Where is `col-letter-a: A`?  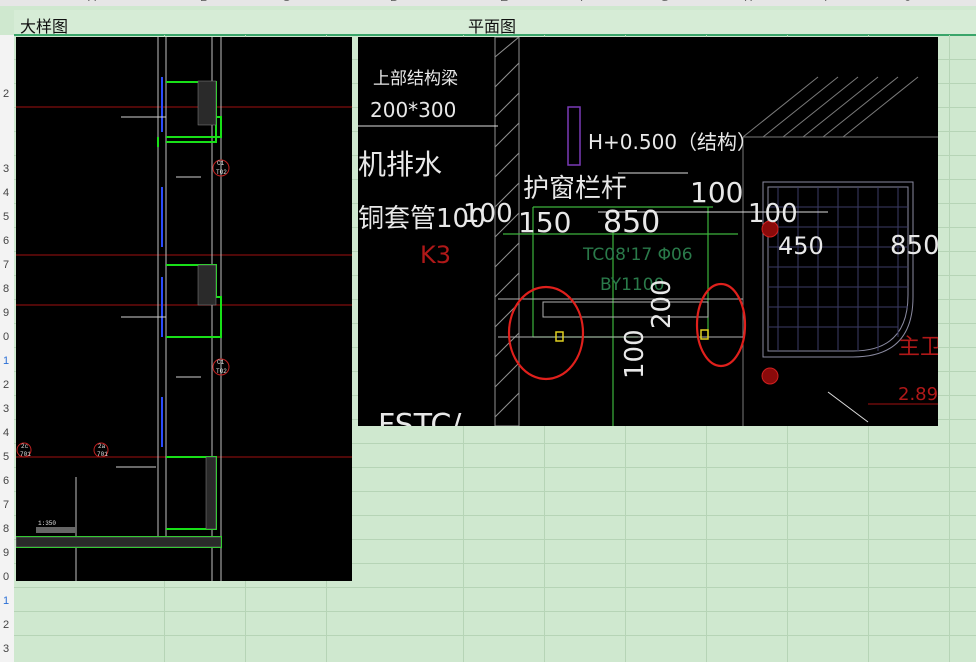
col-letter-a: A is located at coordinates (92, 2).